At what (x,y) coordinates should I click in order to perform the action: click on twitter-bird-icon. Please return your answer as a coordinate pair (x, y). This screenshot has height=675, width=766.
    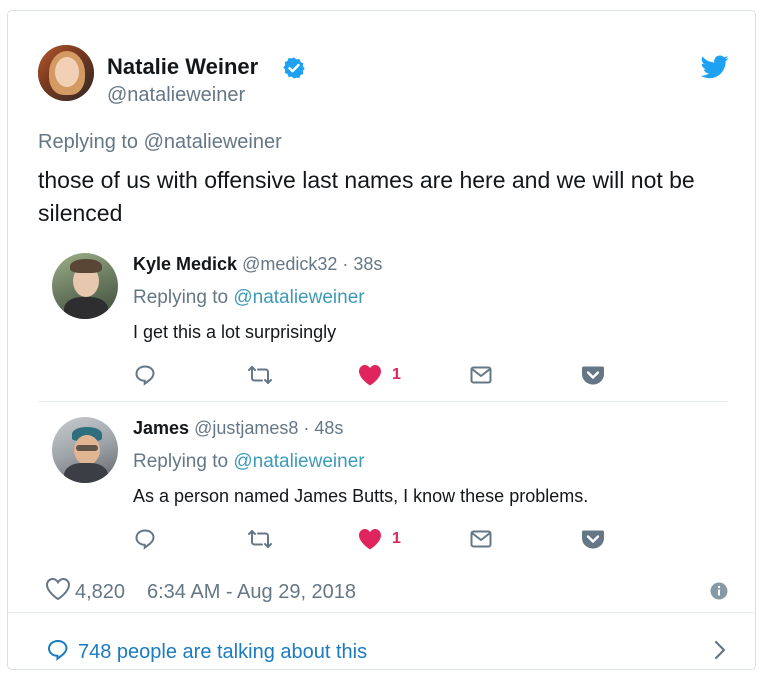
    Looking at the image, I should click on (715, 67).